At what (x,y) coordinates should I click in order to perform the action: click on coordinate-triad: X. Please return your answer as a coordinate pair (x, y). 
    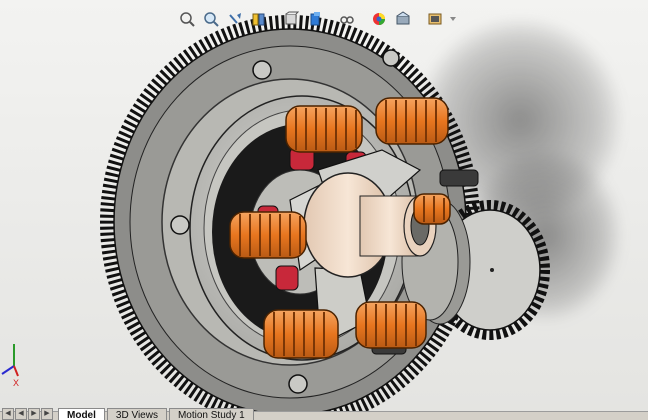
    Looking at the image, I should click on (10, 366).